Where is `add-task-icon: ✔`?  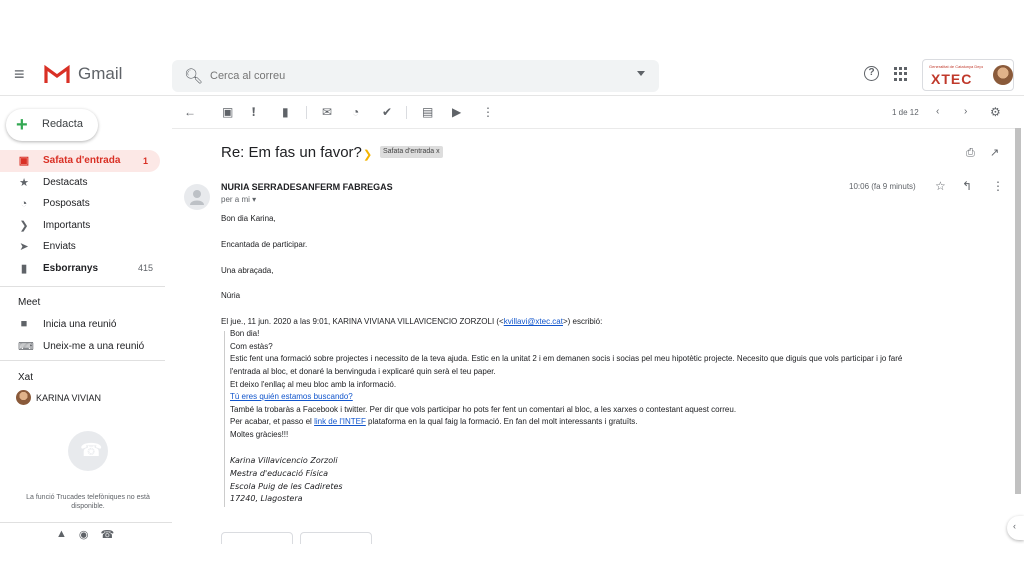 add-task-icon: ✔ is located at coordinates (387, 112).